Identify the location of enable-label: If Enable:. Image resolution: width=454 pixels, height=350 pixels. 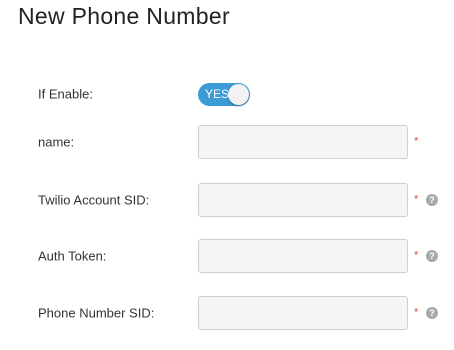
(65, 94).